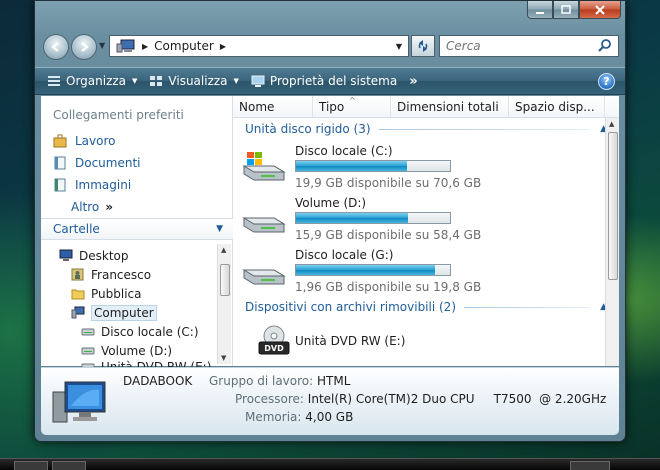  I want to click on column-header-name: Nome, so click(273, 107).